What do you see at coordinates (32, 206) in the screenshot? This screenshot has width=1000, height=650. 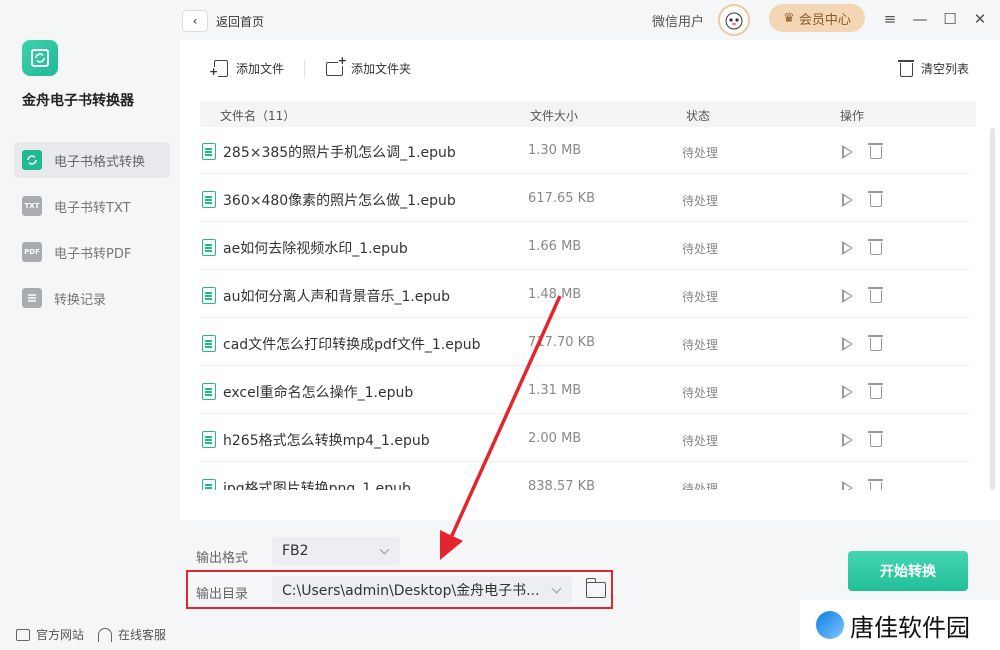 I see `txt-icon: TXT` at bounding box center [32, 206].